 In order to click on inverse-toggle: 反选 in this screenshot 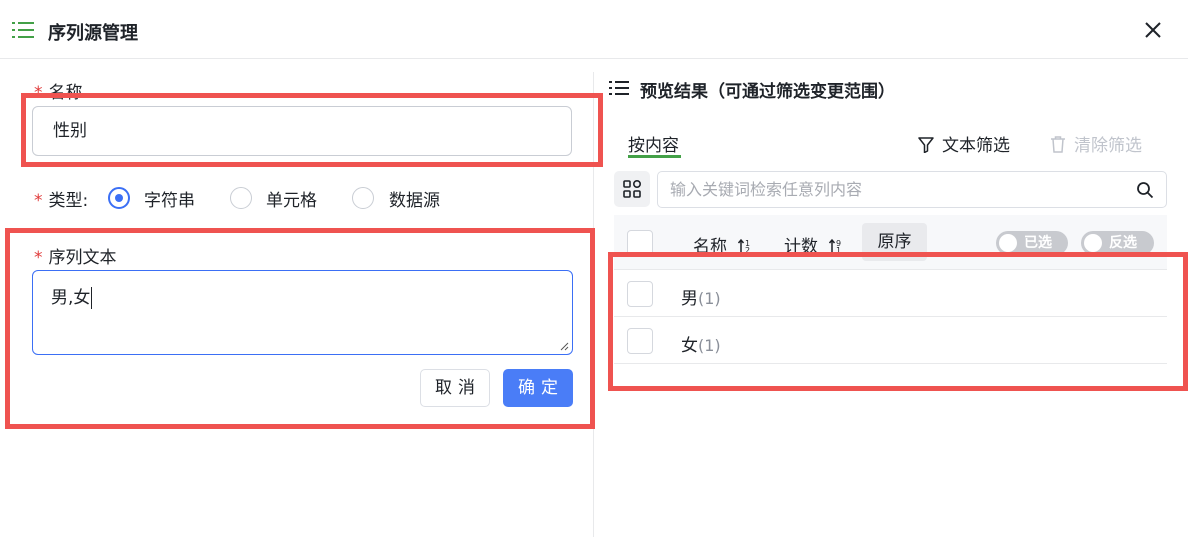, I will do `click(1117, 243)`.